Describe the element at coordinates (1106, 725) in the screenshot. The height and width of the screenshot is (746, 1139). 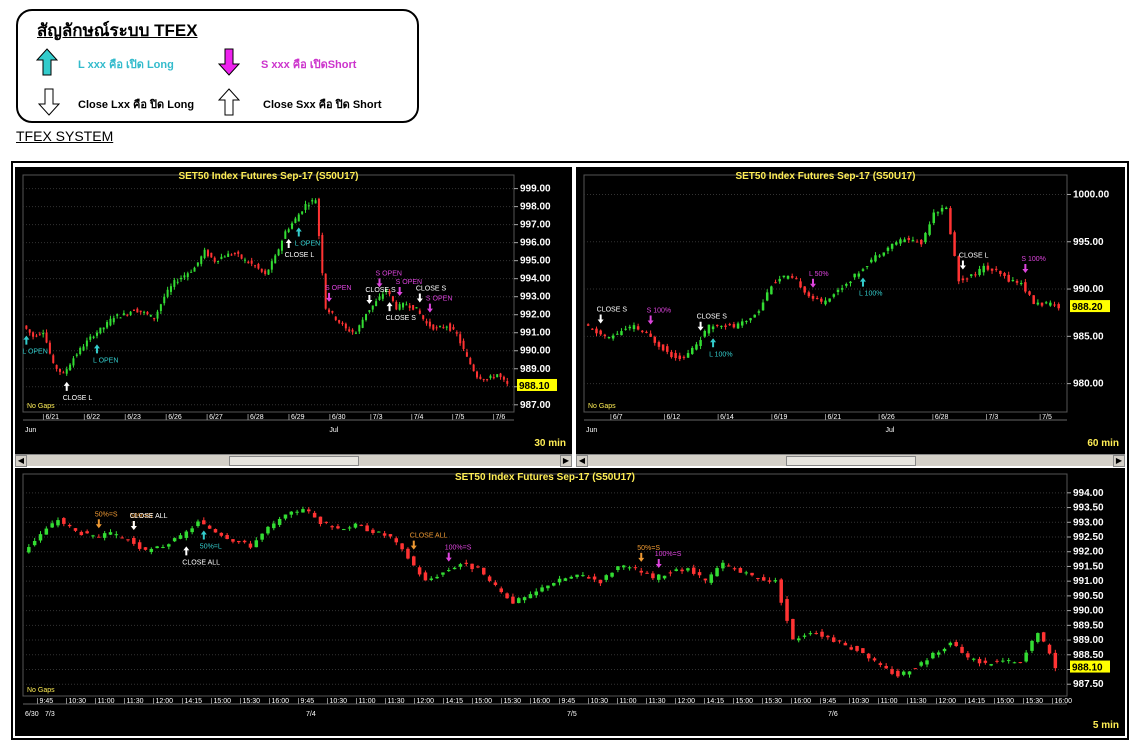
I see `timeframe-label: 5 min` at that location.